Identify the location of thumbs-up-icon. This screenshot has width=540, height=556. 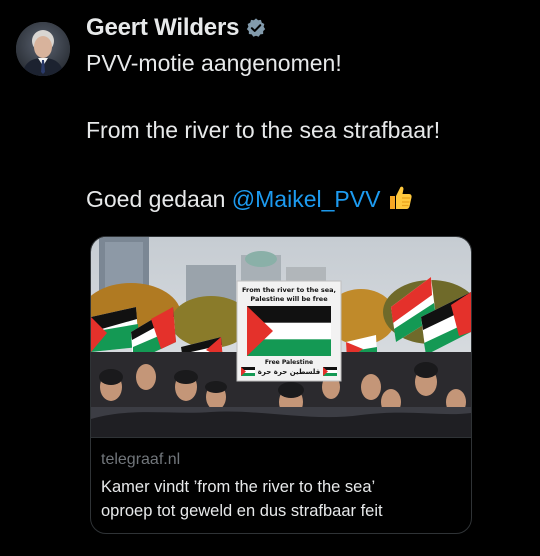
(401, 197).